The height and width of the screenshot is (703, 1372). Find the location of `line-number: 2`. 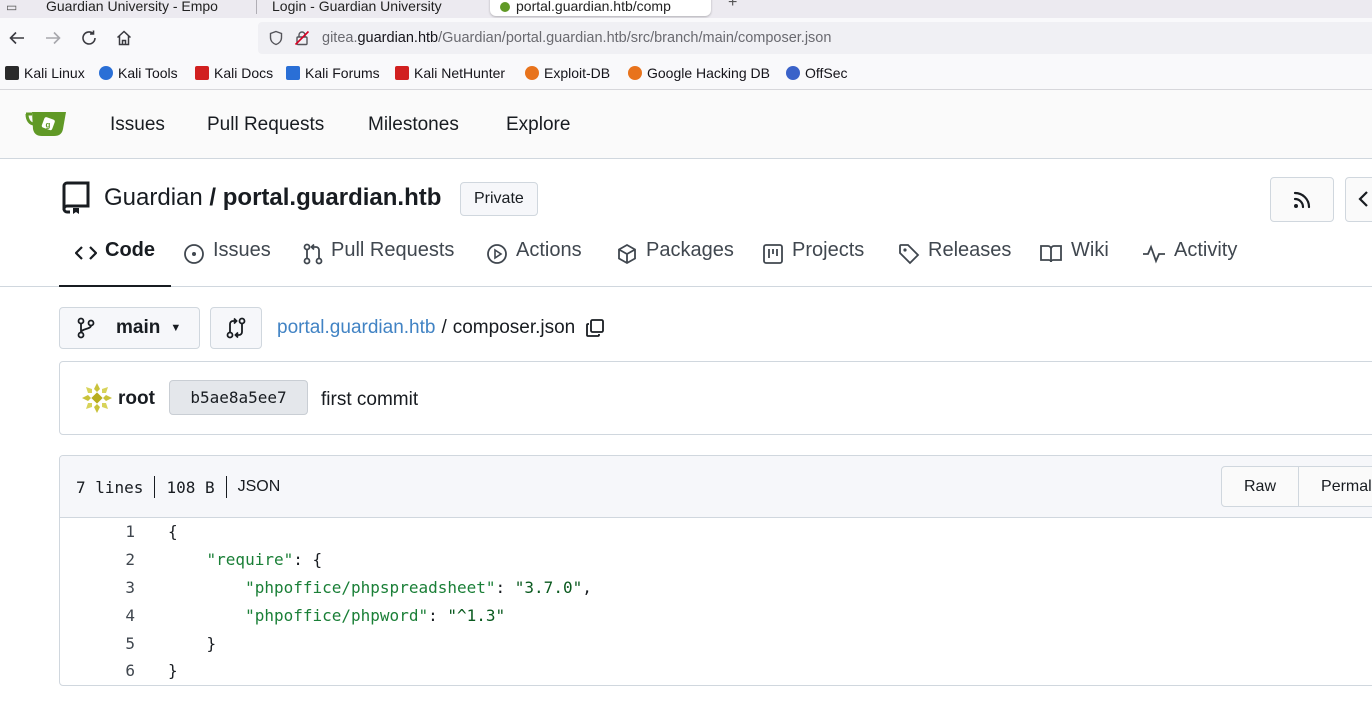

line-number: 2 is located at coordinates (97, 559).